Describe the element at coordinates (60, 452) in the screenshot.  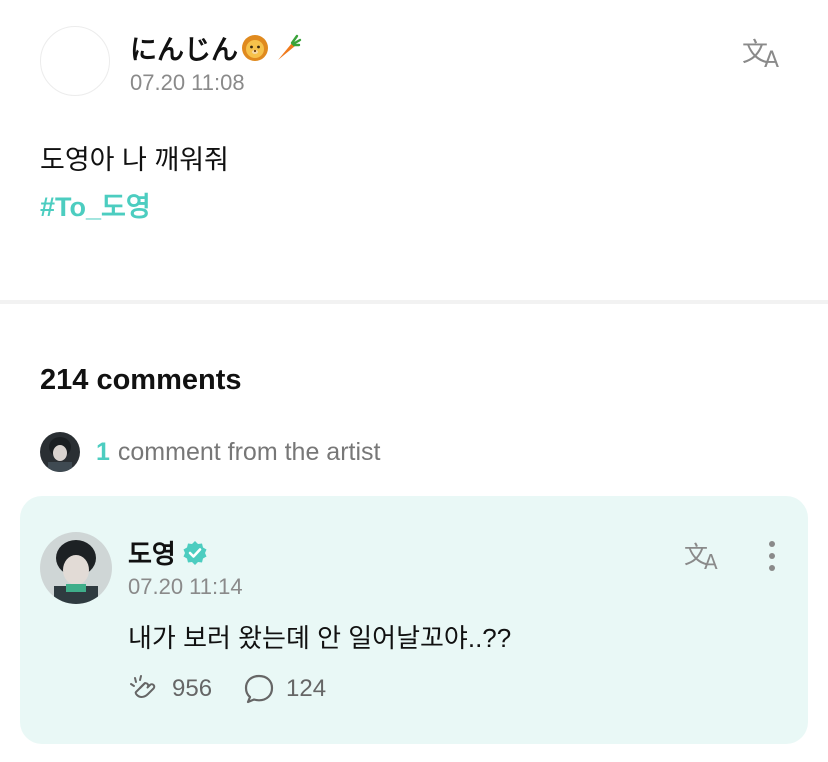
I see `artist-avatar-small` at that location.